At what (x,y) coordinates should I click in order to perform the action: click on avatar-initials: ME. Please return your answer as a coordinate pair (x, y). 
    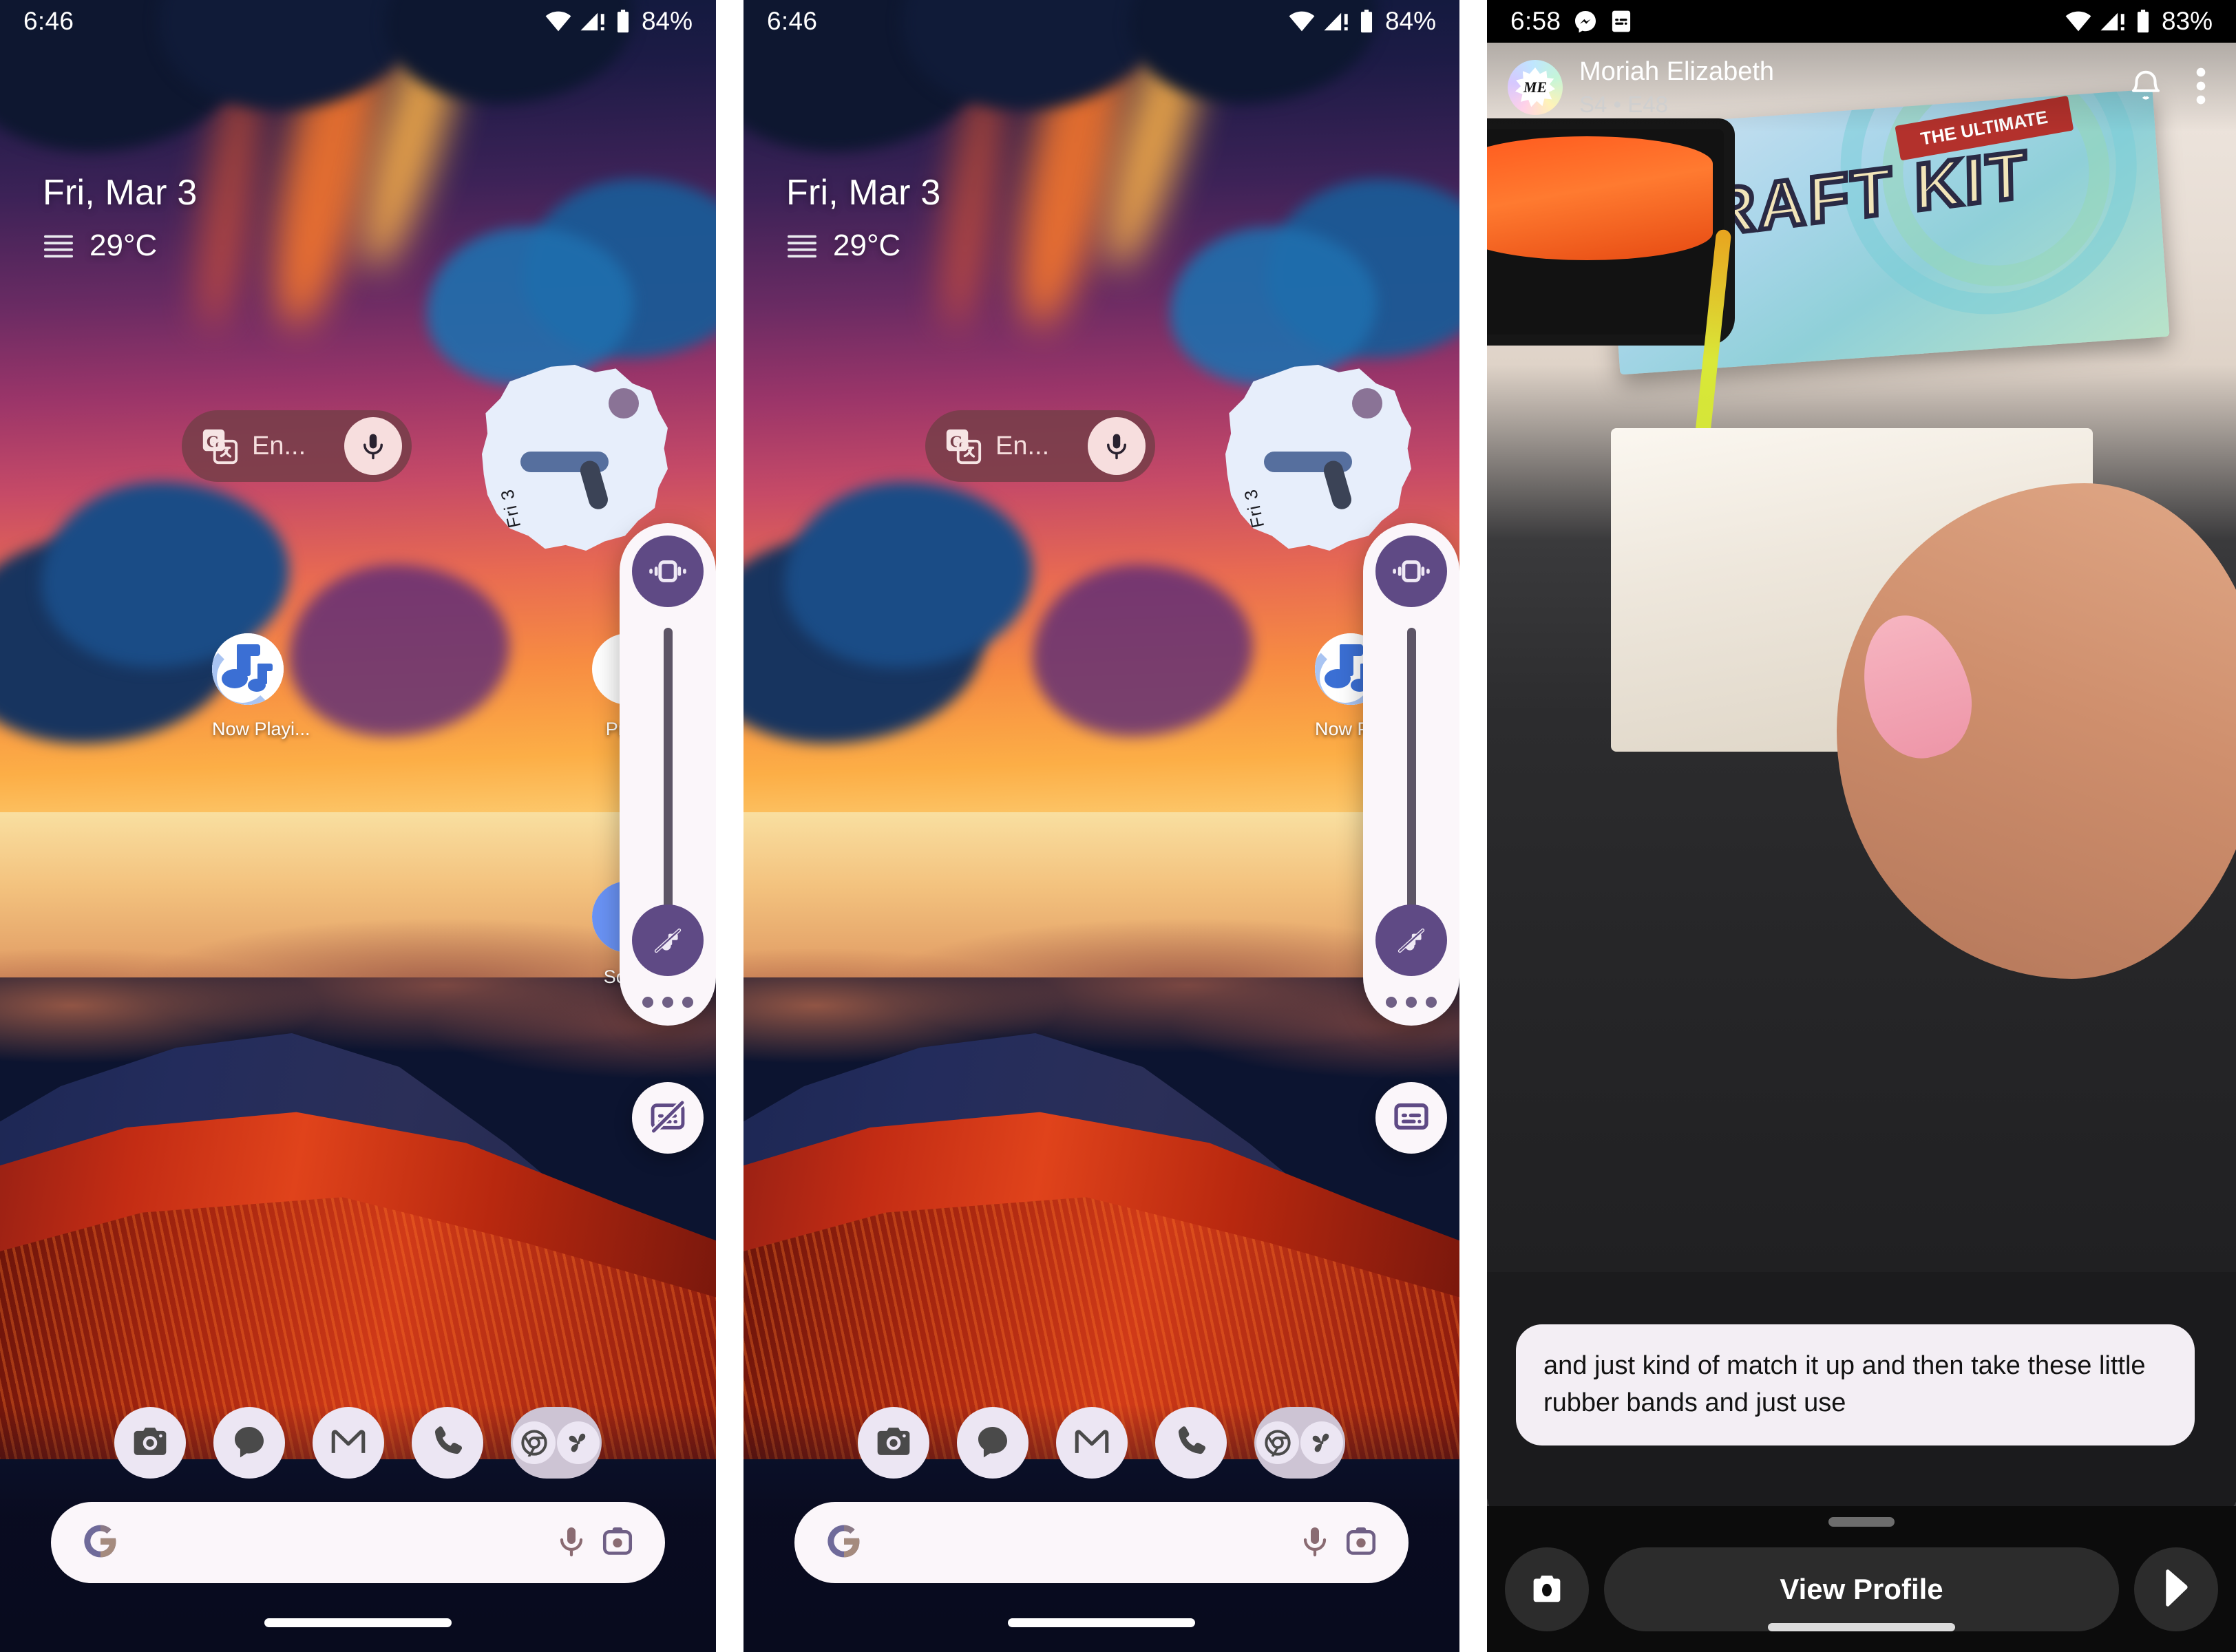
    Looking at the image, I should click on (1535, 87).